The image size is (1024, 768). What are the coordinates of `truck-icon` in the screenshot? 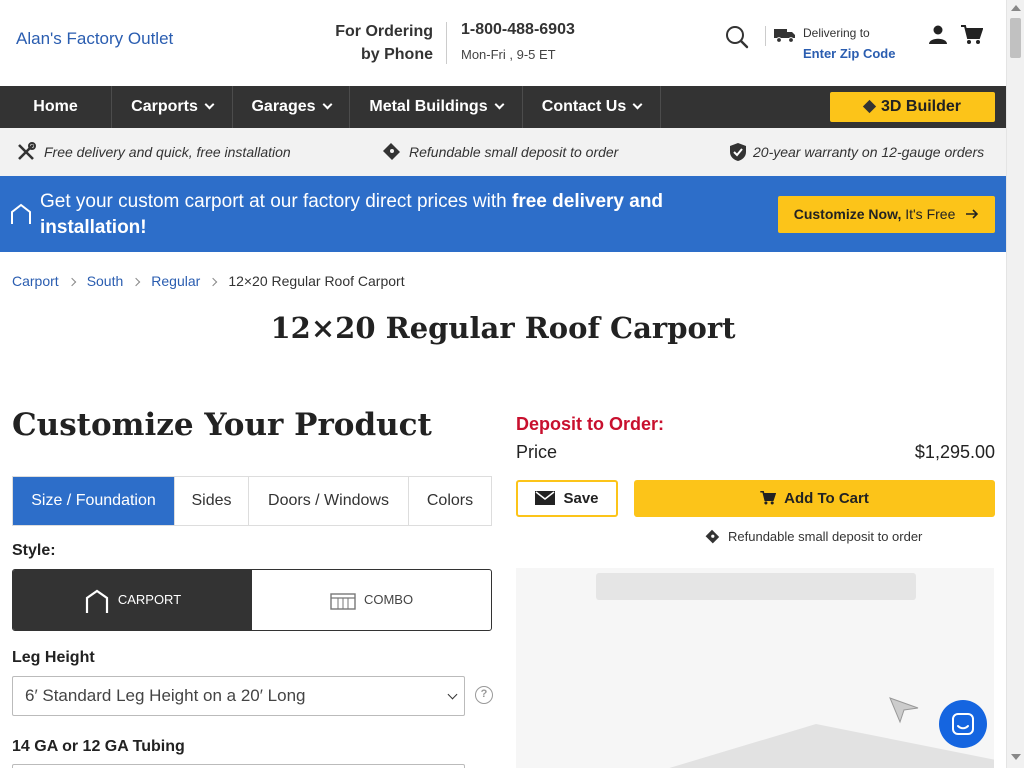 It's located at (784, 36).